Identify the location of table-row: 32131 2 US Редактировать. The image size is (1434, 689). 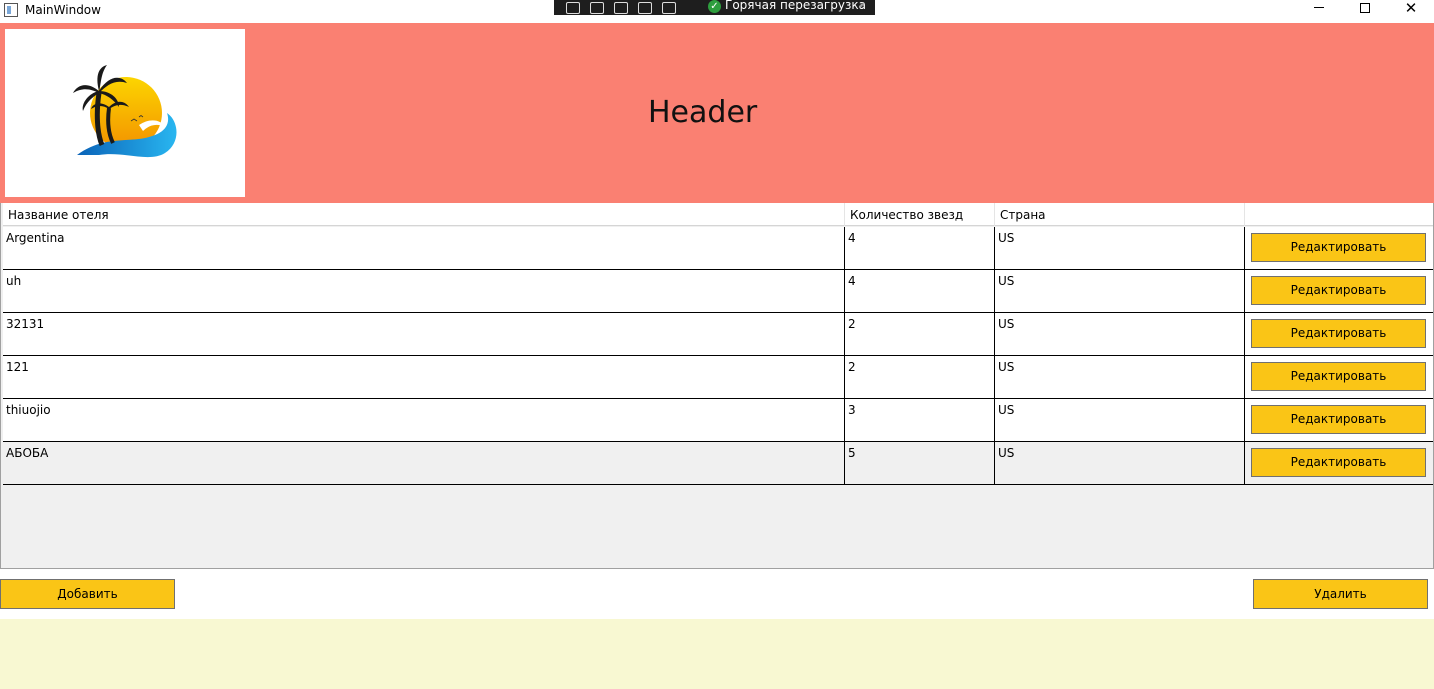
(718, 334).